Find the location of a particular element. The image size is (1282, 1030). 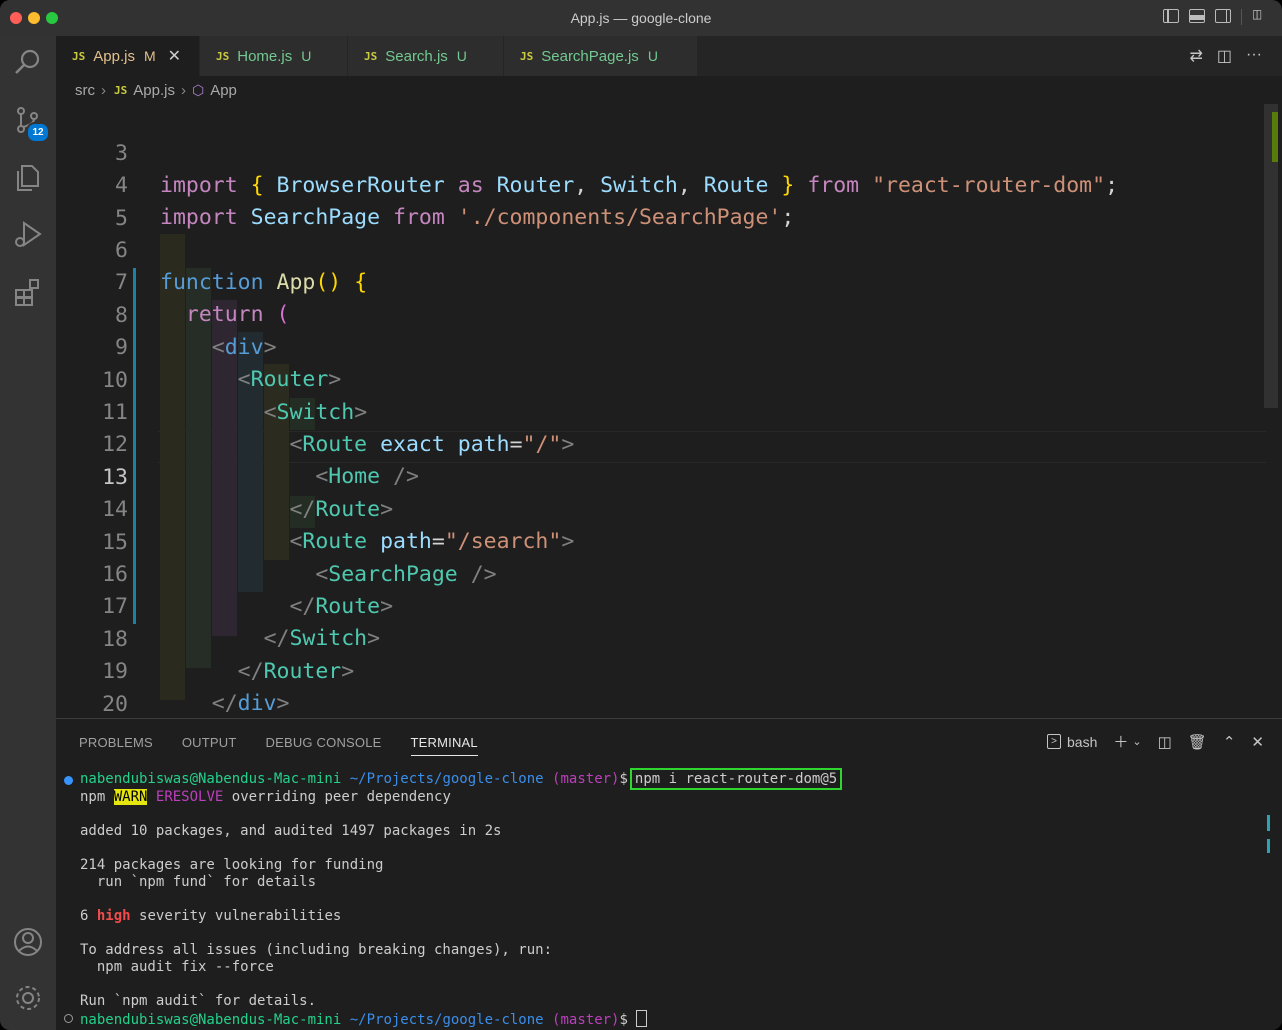

terminal-line: run `npm fund` for details is located at coordinates (198, 882).